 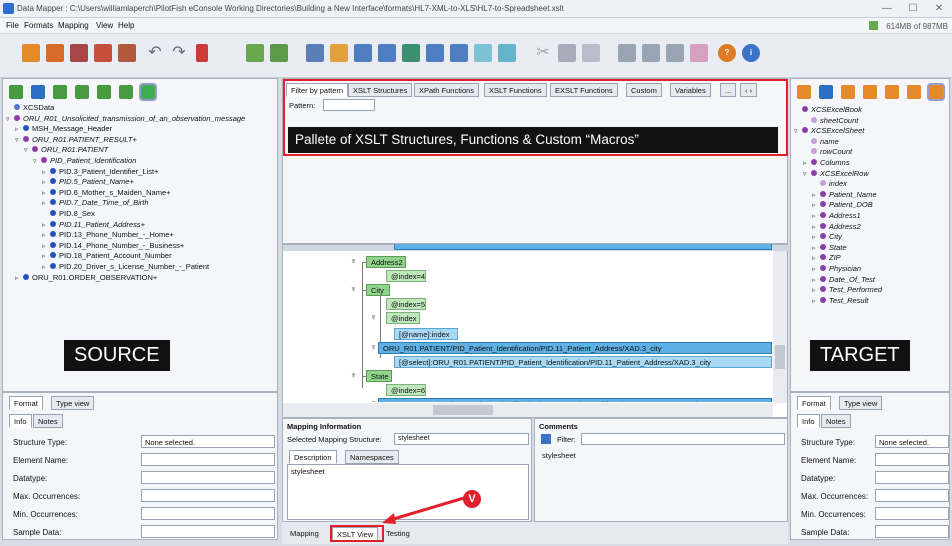 I want to click on target-tree-node: XCSExcelBook, so click(x=872, y=110).